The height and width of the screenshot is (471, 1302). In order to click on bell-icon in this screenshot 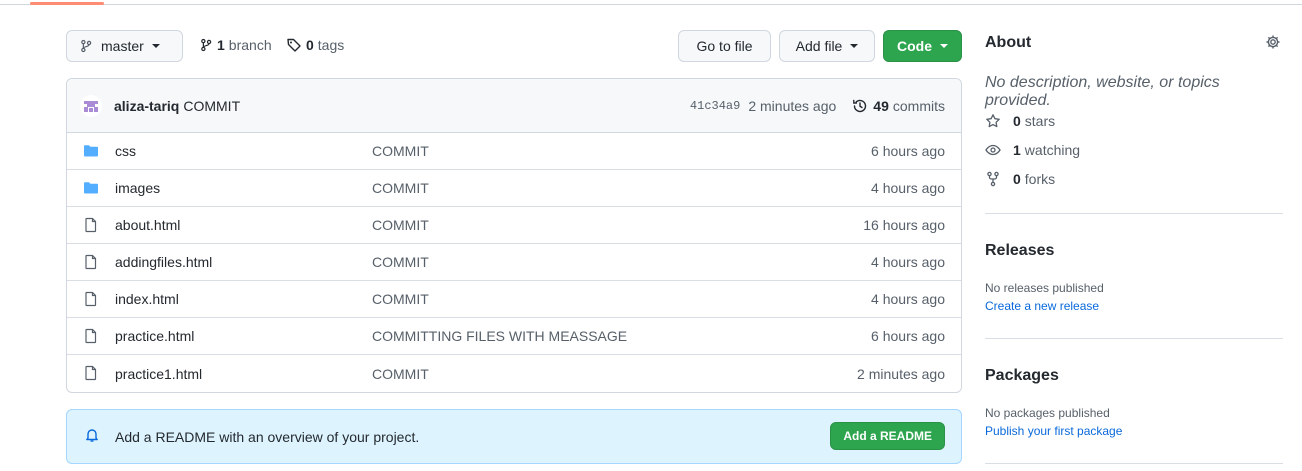, I will do `click(92, 435)`.